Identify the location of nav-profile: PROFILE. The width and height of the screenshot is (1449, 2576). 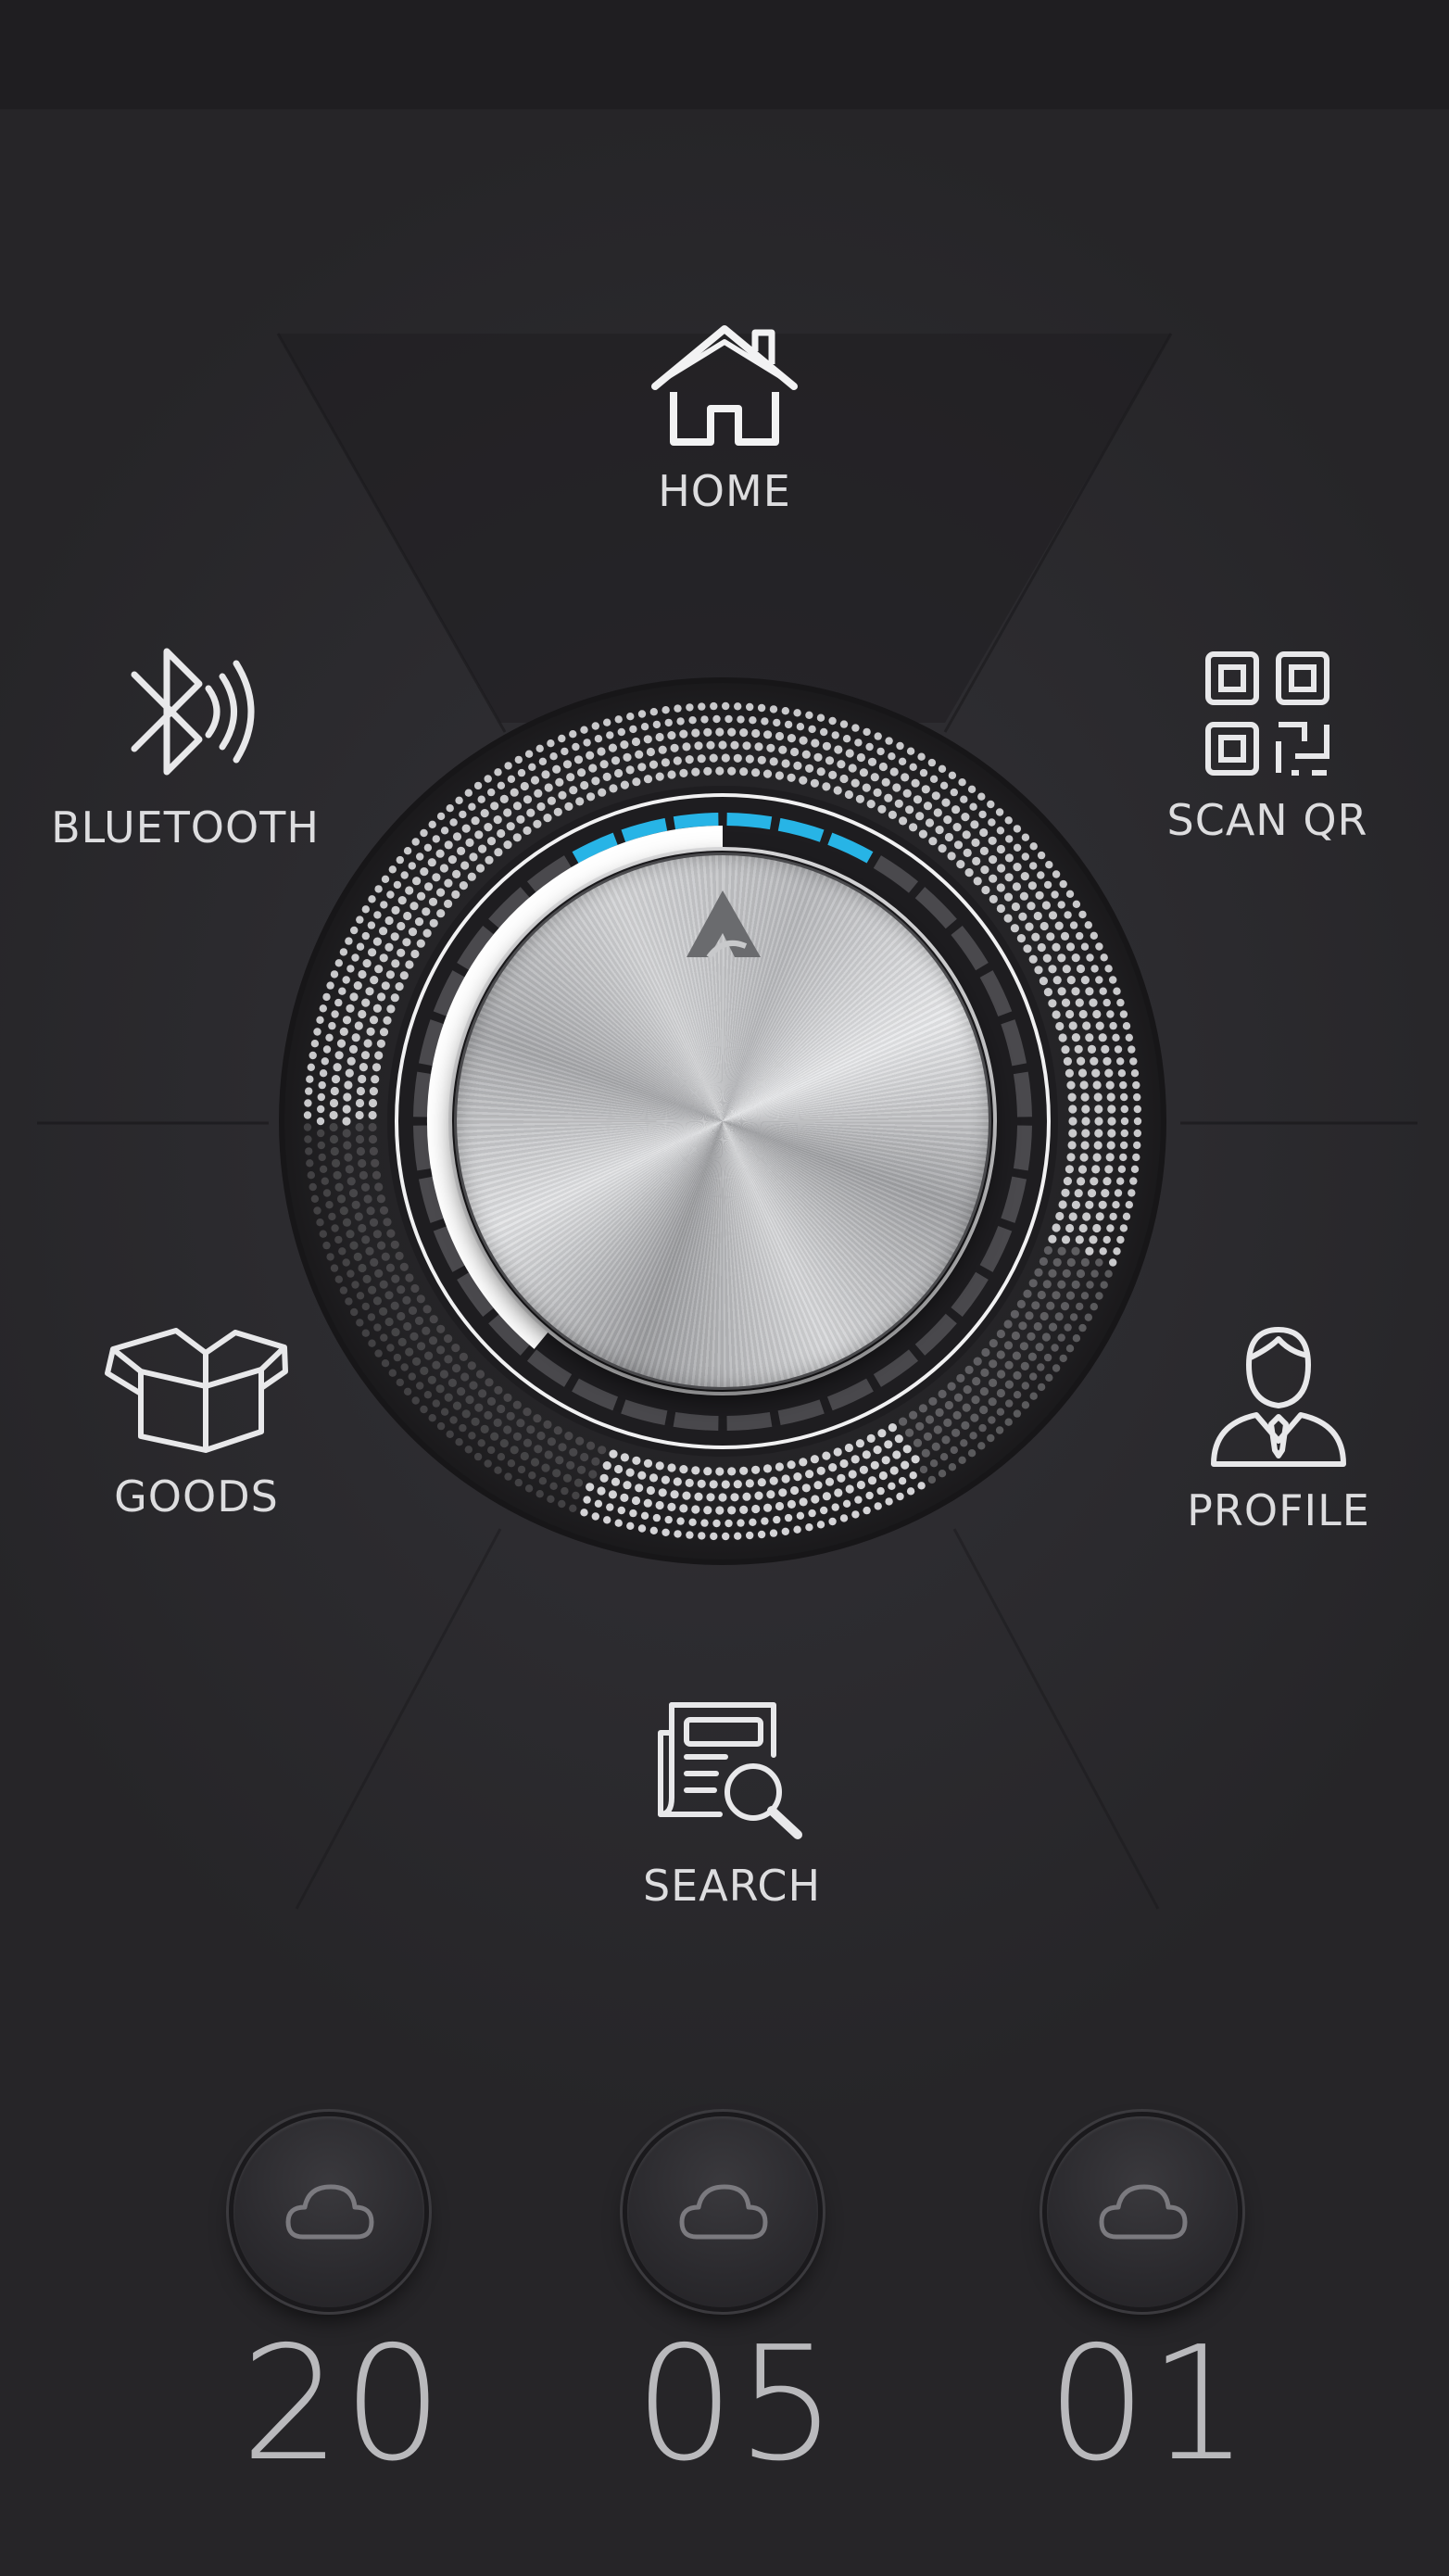
(1279, 1428).